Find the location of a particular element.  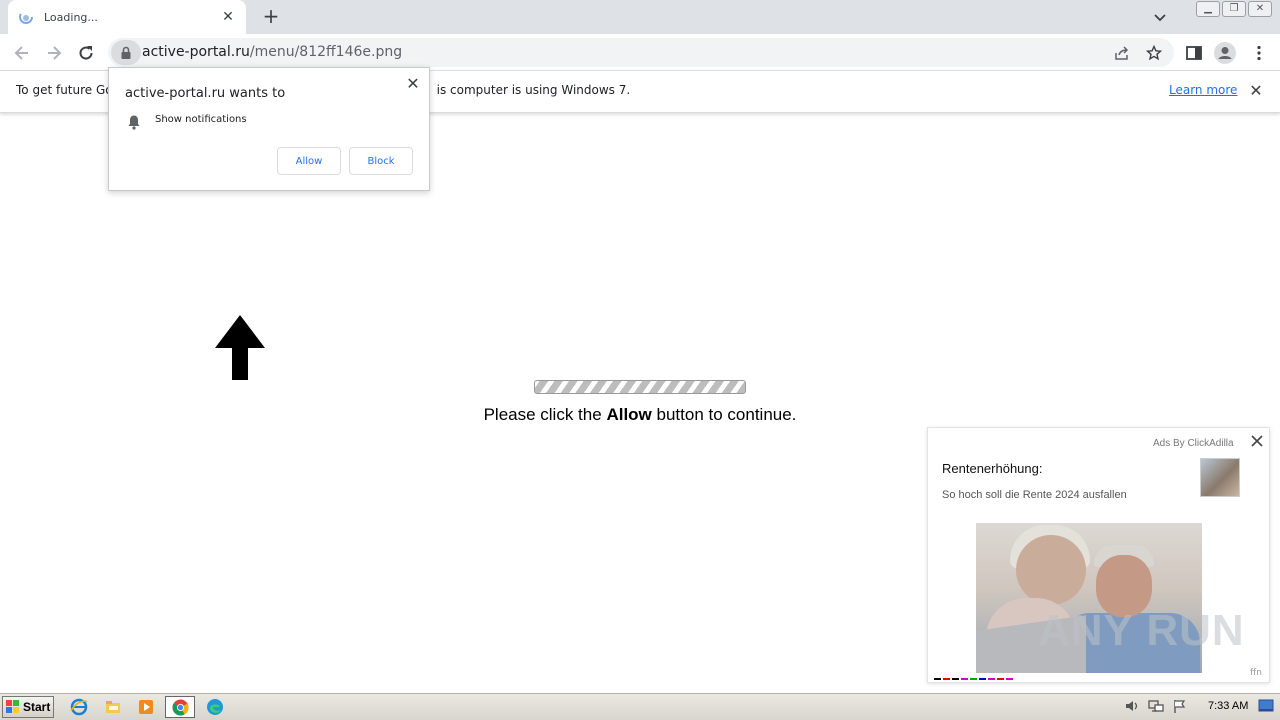

infobar-text-start: To get future Go is located at coordinates (64, 90).